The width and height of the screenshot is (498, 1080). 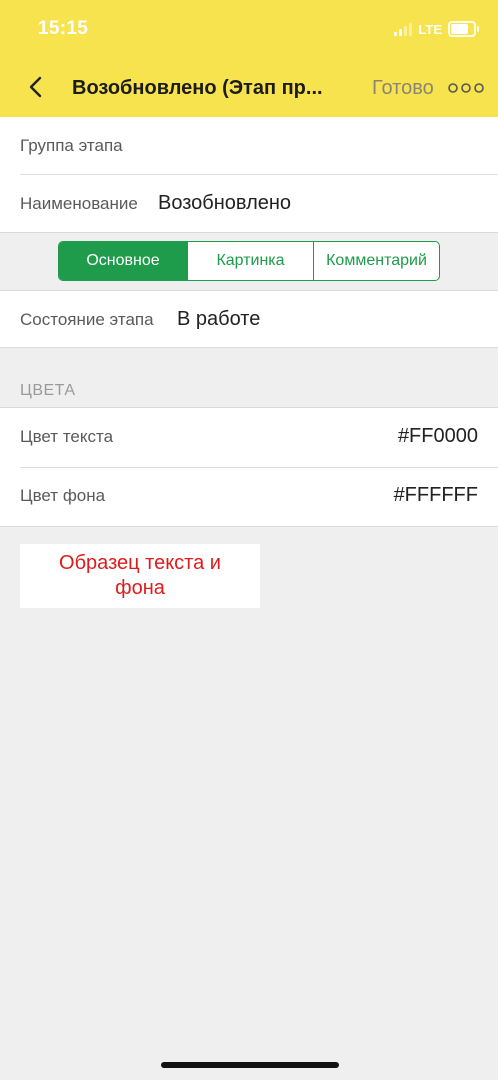 What do you see at coordinates (218, 319) in the screenshot?
I see `state-value: В работе` at bounding box center [218, 319].